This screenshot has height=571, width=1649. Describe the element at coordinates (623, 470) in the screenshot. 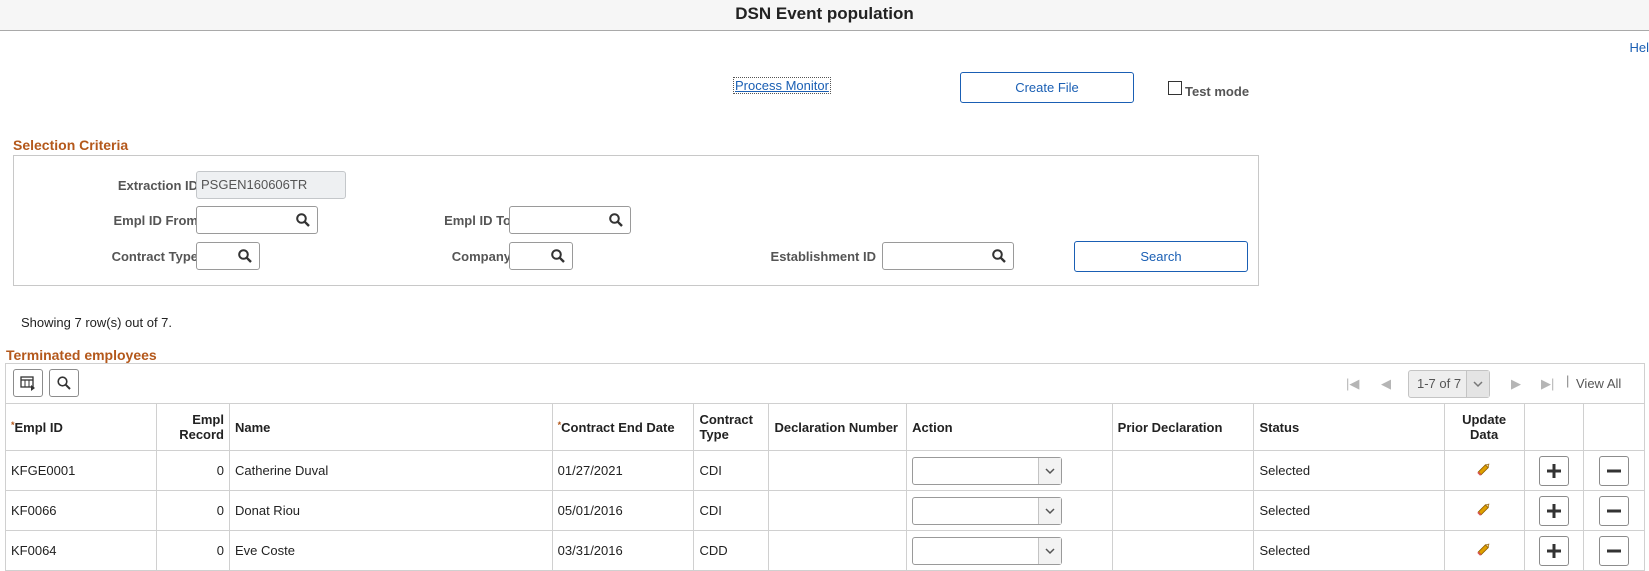

I see `cell-contract-end-date: 01/27/2021` at that location.